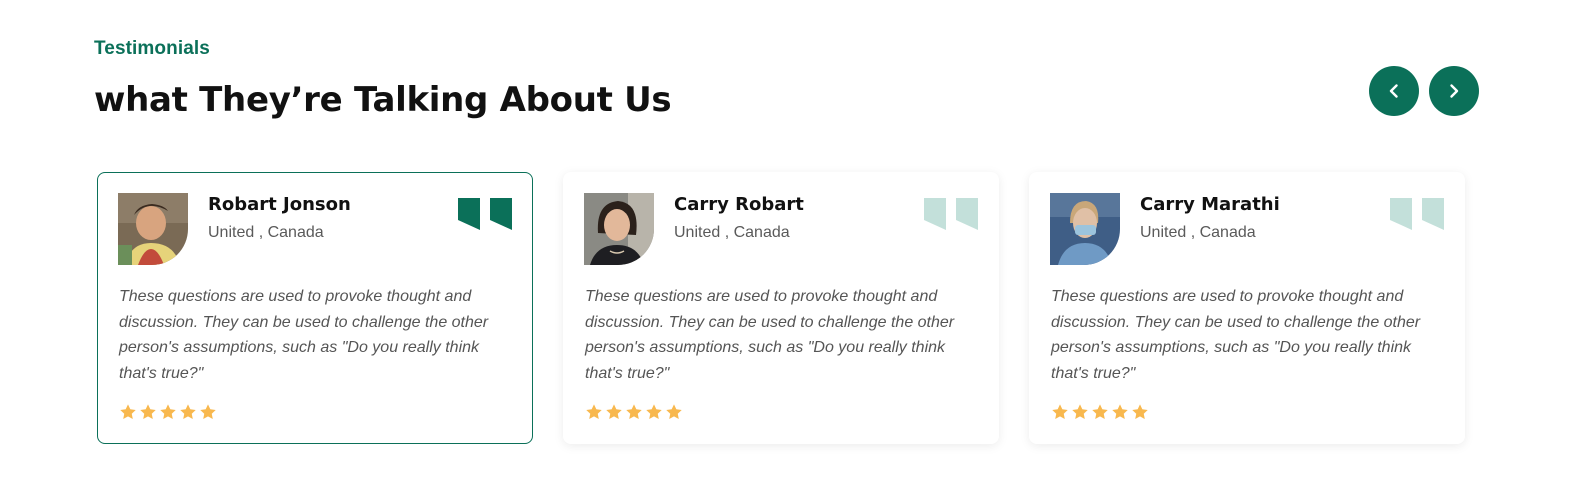 Image resolution: width=1571 pixels, height=495 pixels. I want to click on reviewer-name: Carry Robart, so click(739, 204).